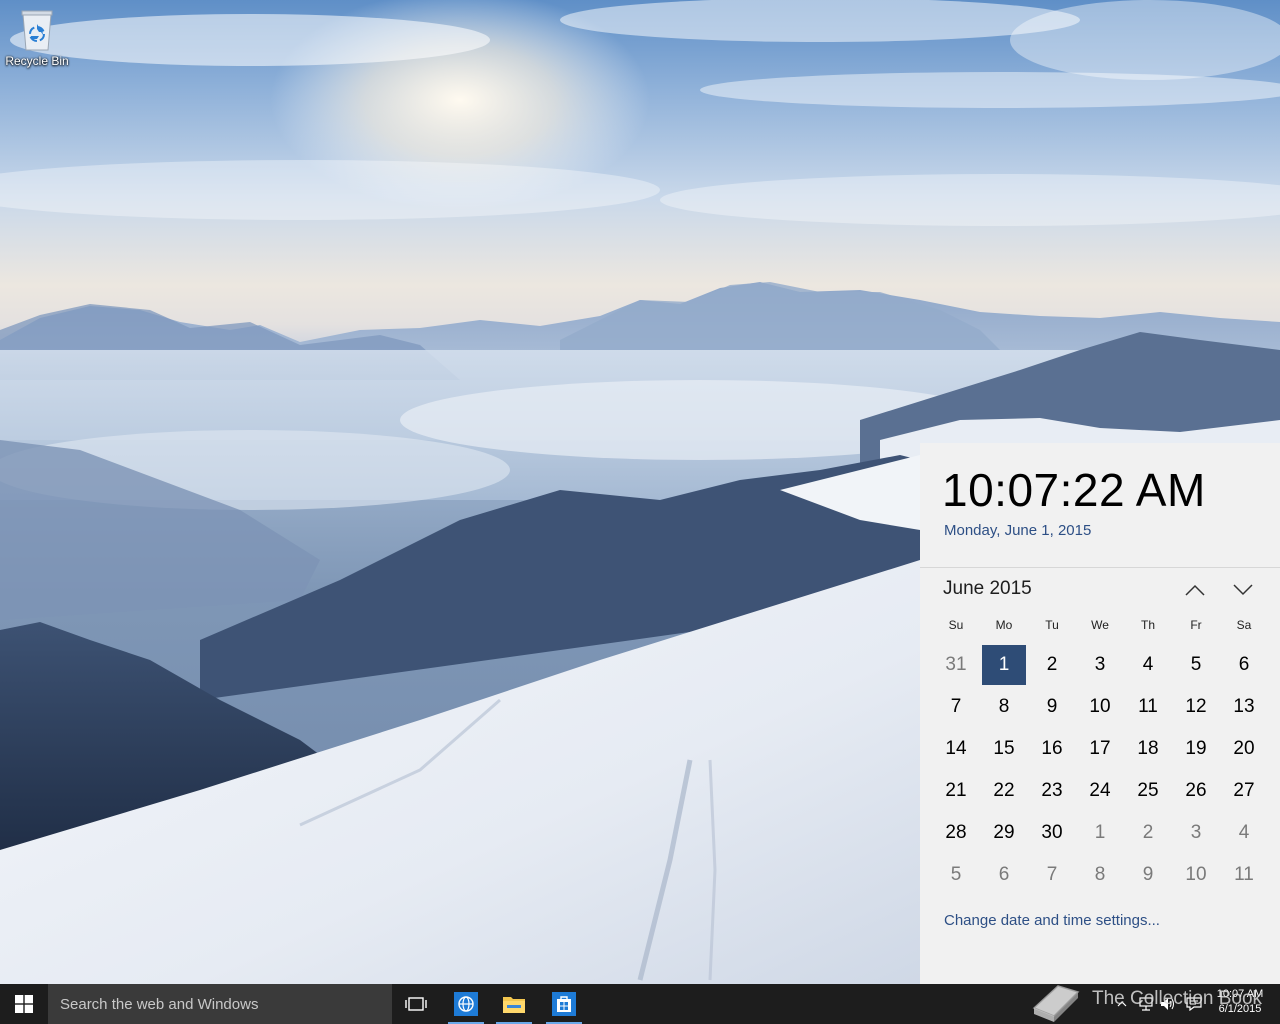 This screenshot has width=1280, height=1024. I want to click on calendar-day: 31, so click(956, 665).